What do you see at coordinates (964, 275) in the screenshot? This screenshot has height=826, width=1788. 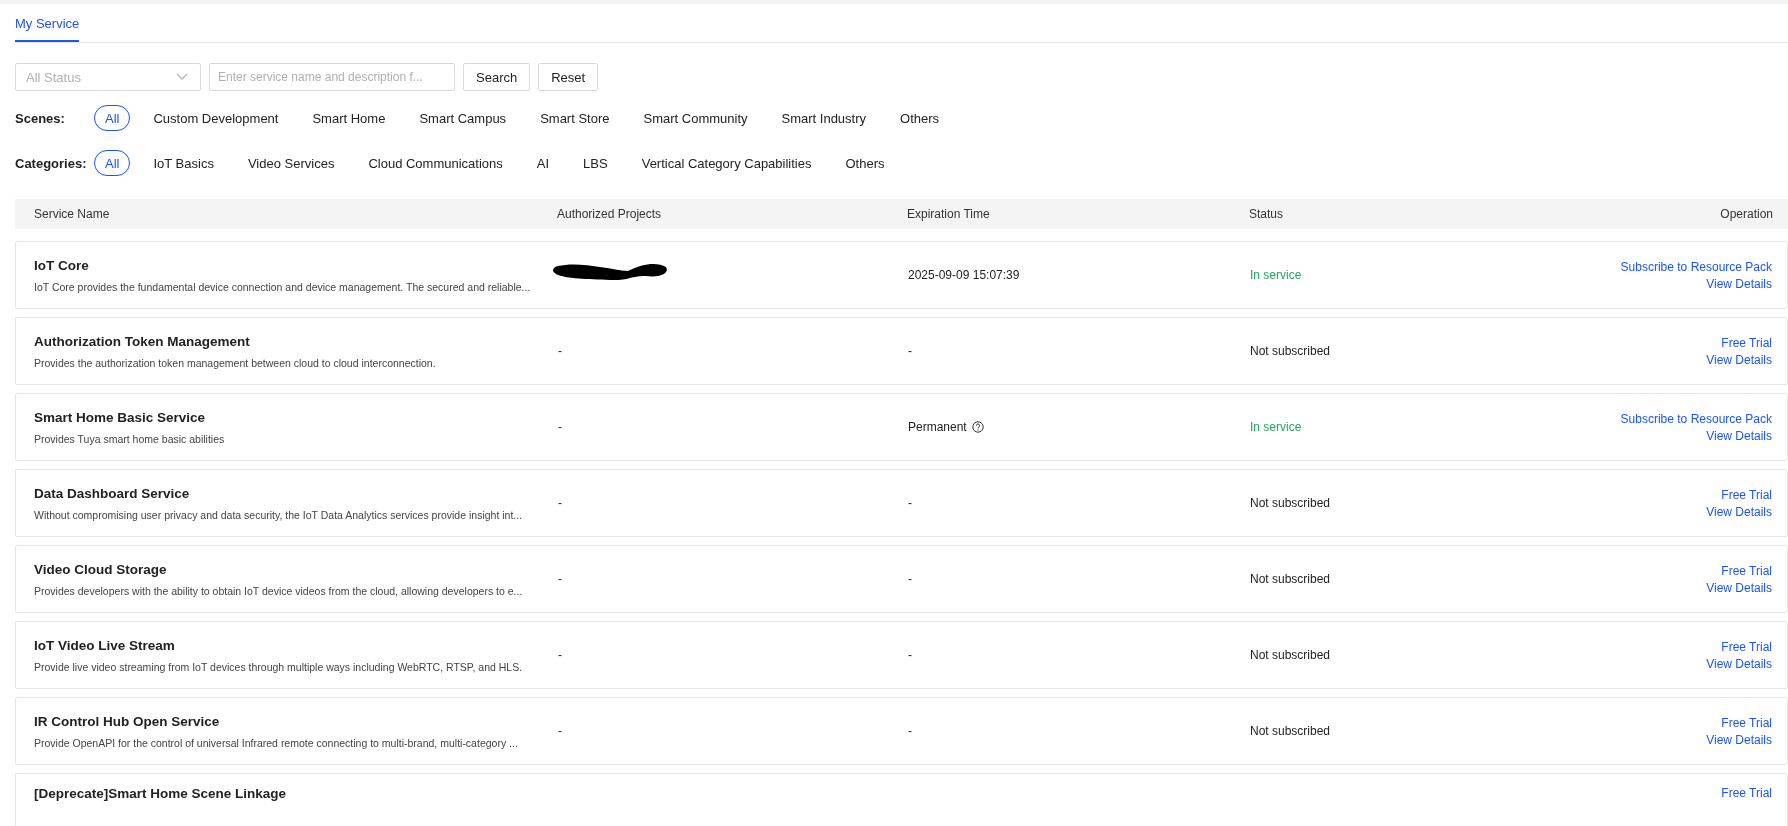 I see `expiration-time: 2025-09-09 15:07:39` at bounding box center [964, 275].